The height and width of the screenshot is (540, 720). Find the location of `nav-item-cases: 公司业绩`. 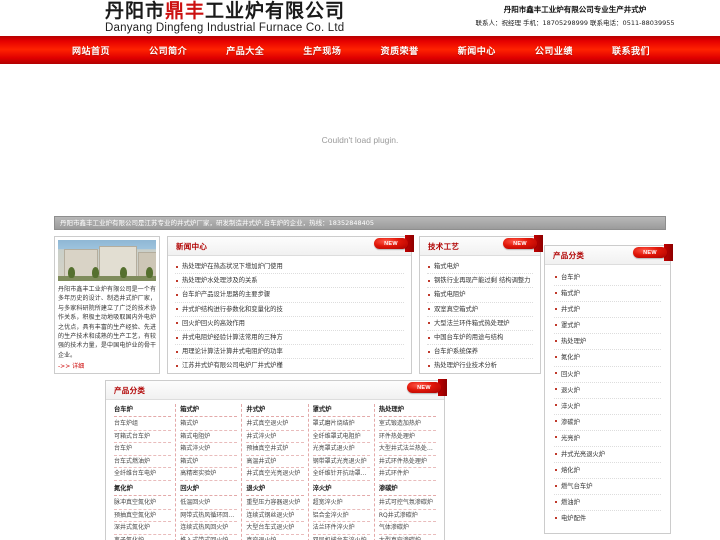

nav-item-cases: 公司业绩 is located at coordinates (554, 50).